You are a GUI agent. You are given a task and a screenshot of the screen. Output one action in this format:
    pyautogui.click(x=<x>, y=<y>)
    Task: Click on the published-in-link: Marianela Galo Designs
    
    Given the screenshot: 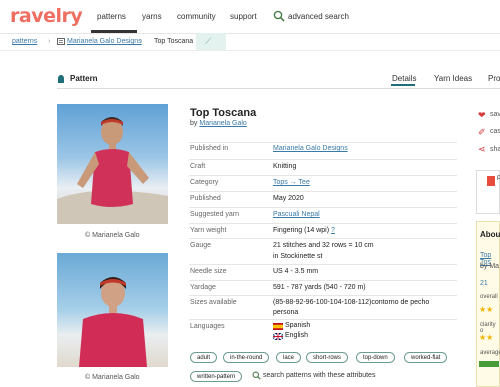 What is the action you would take?
    pyautogui.click(x=310, y=148)
    